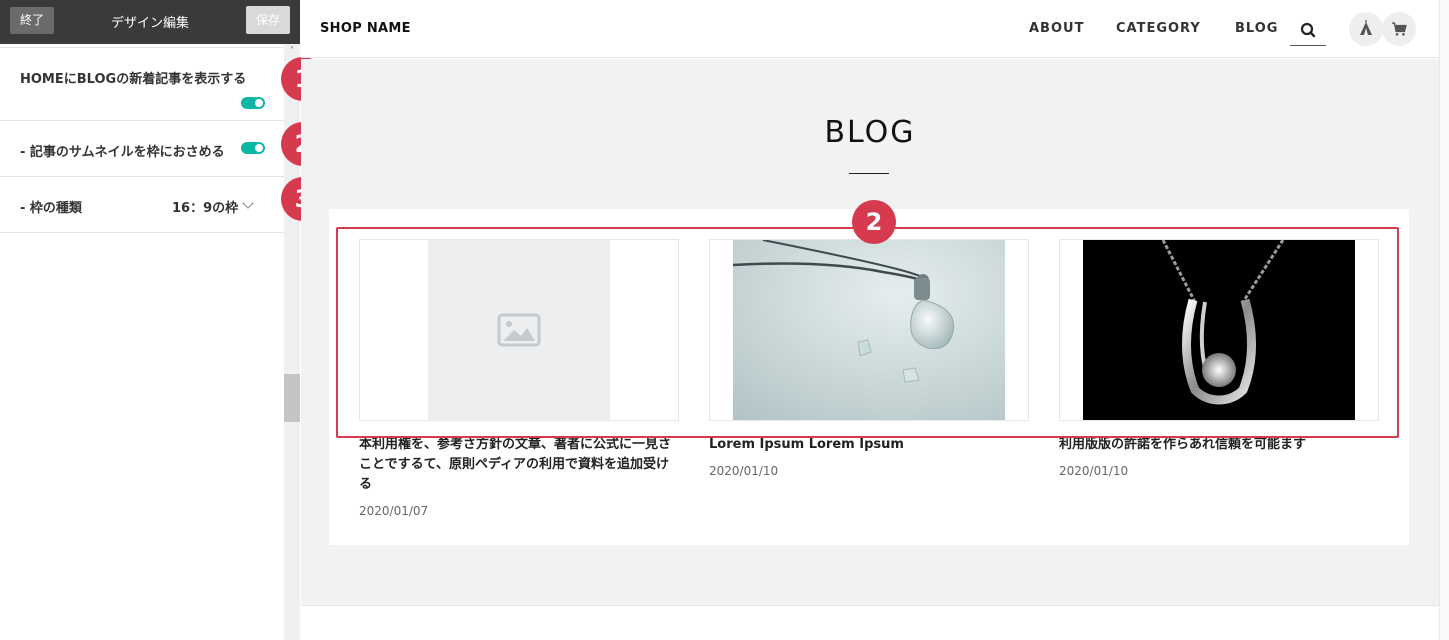 The image size is (1449, 640). What do you see at coordinates (248, 203) in the screenshot?
I see `chevron-down-icon` at bounding box center [248, 203].